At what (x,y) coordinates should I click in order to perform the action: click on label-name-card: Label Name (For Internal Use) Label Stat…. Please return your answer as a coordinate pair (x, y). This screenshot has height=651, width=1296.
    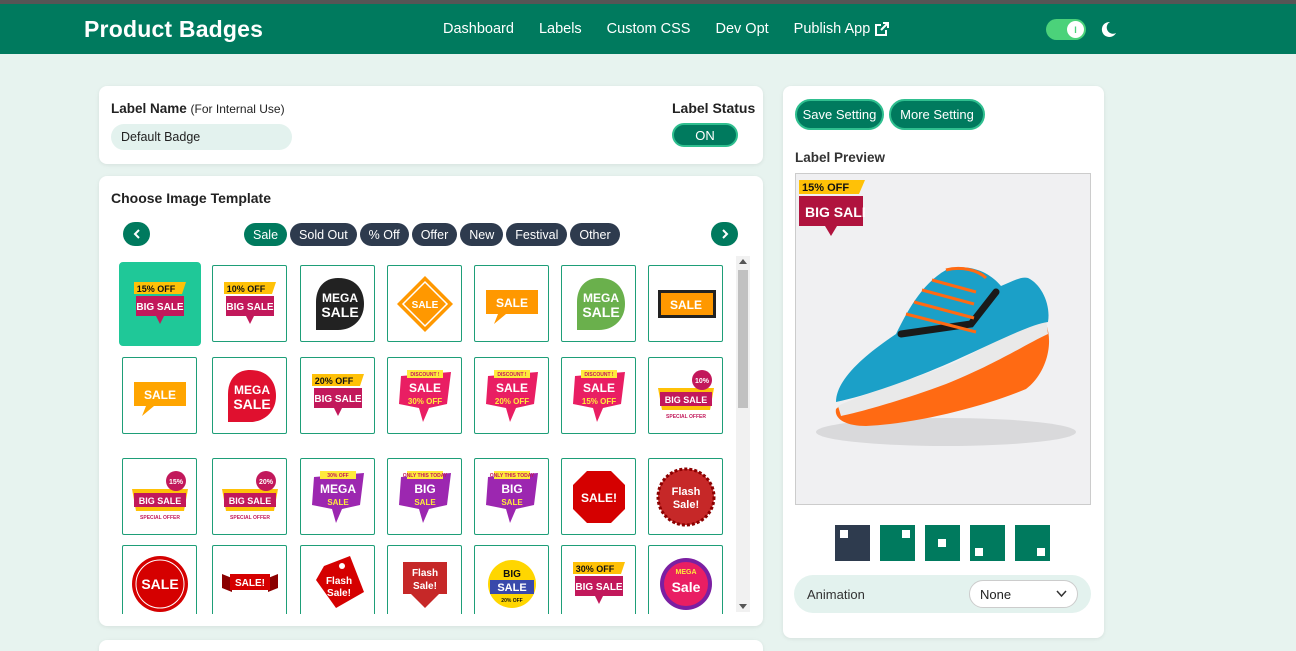
    Looking at the image, I should click on (431, 125).